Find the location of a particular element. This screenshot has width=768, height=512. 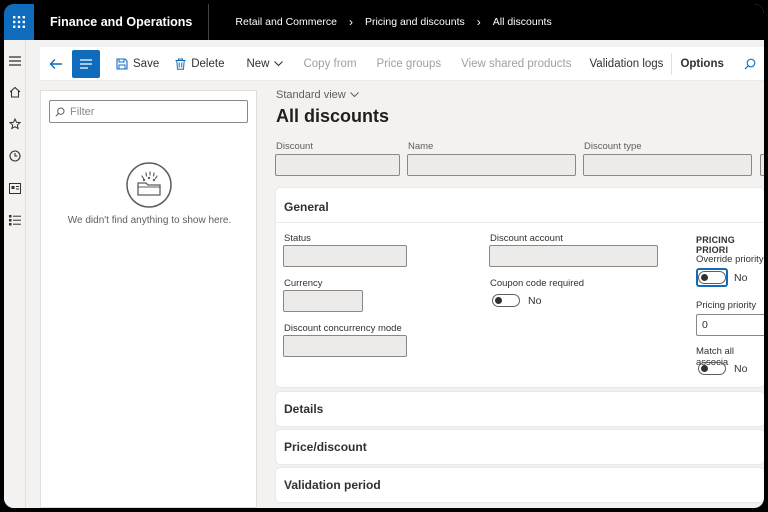

price-groups-button: Price groups is located at coordinates (407, 64).